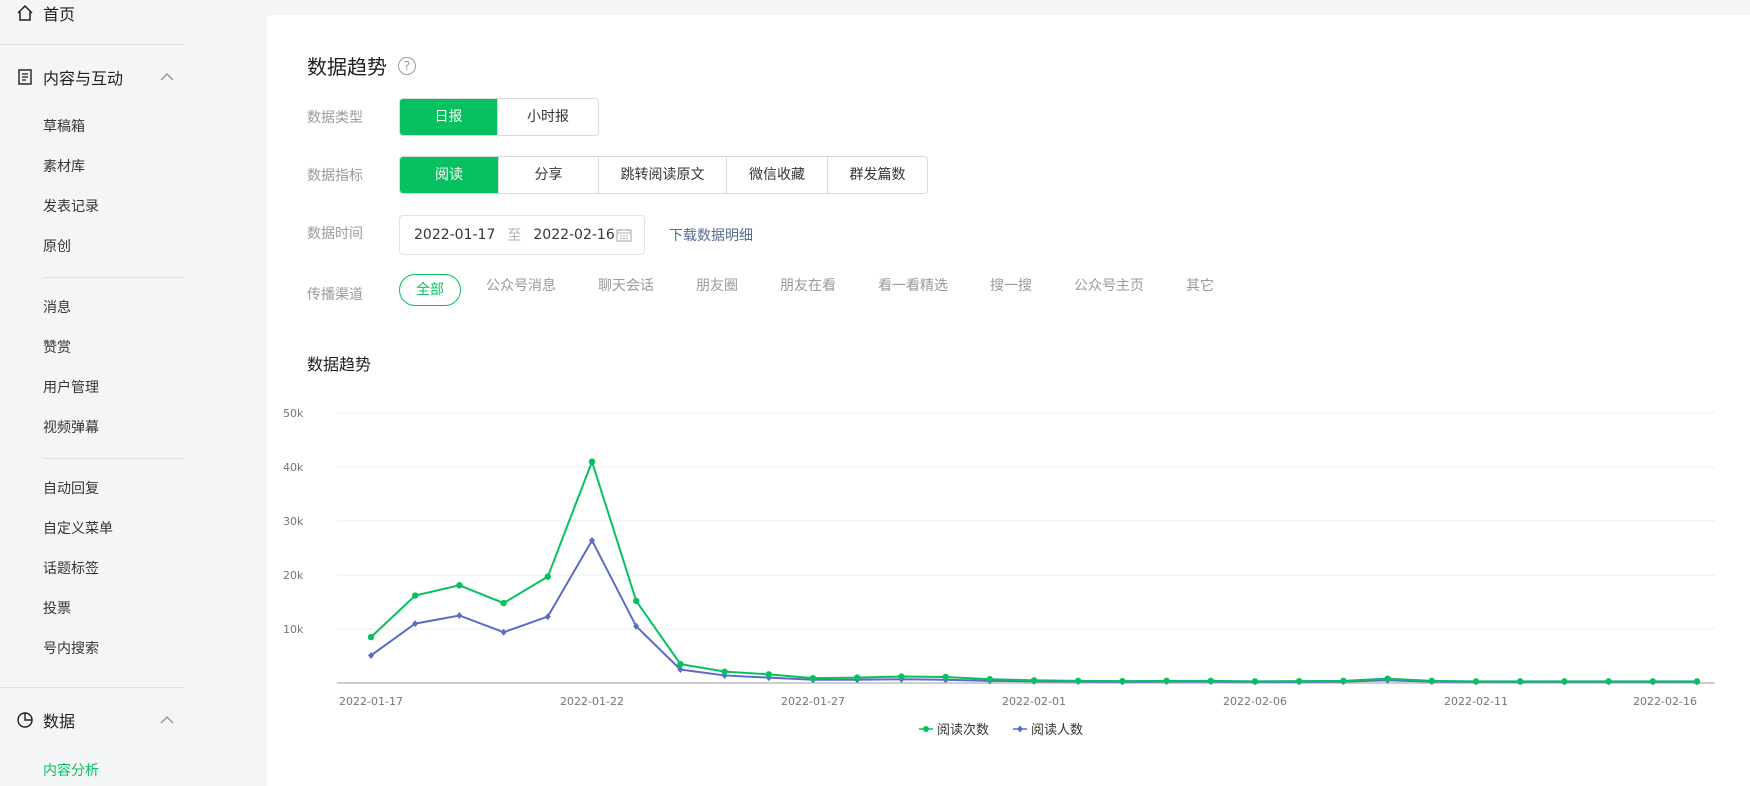 The height and width of the screenshot is (786, 1750). I want to click on y-tick-label: 50k, so click(293, 413).